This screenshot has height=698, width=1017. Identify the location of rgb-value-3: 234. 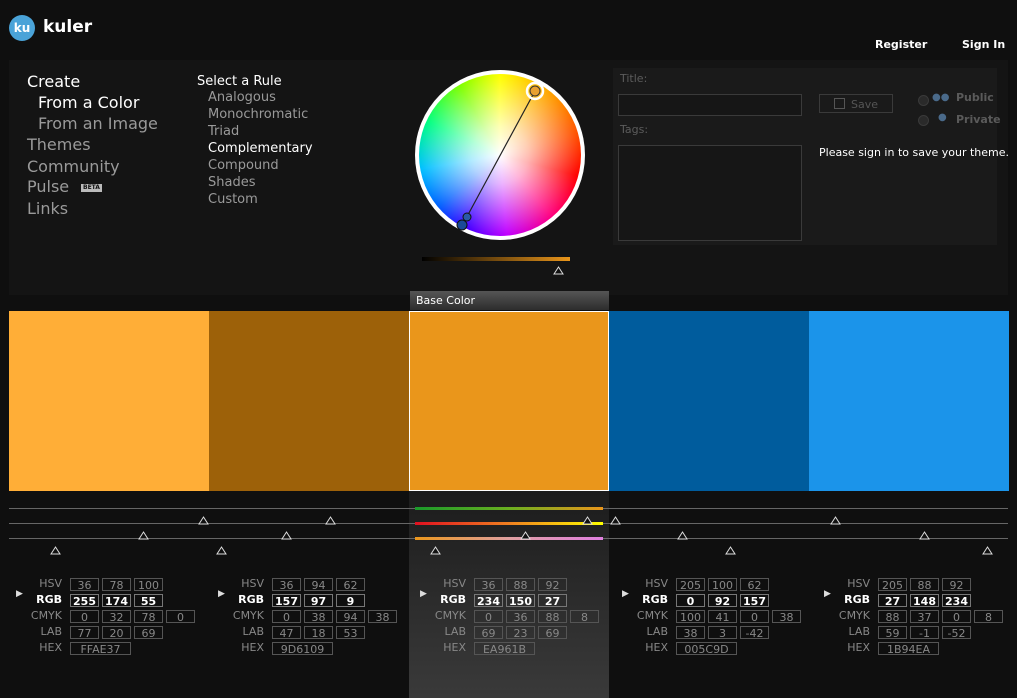
(956, 601).